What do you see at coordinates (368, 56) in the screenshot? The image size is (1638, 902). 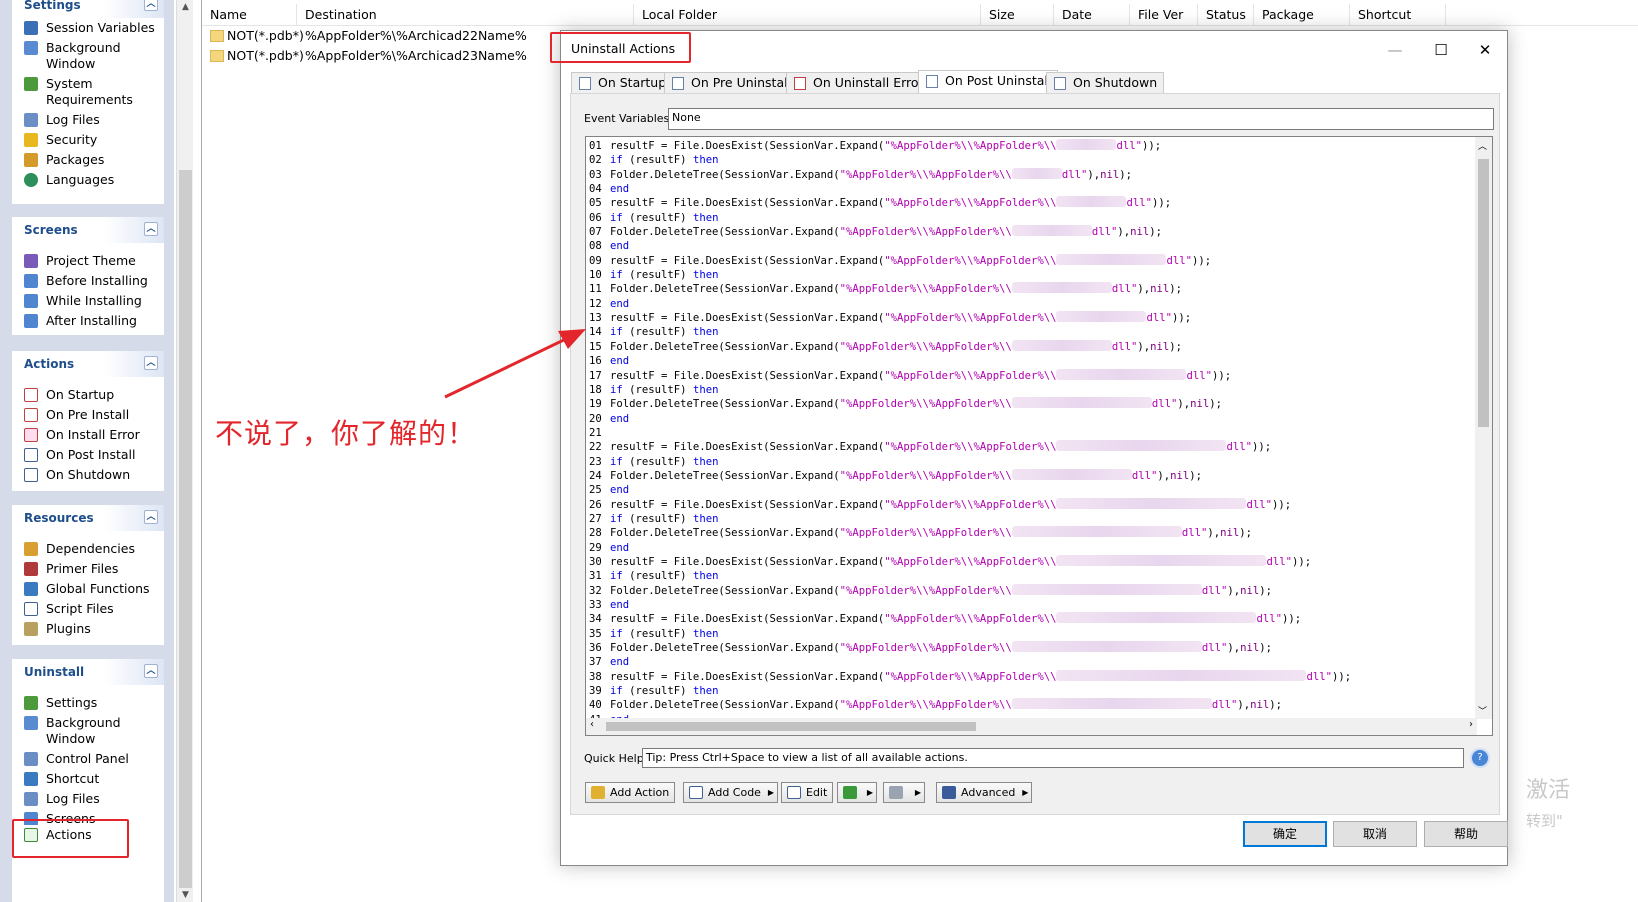 I see `table-row: NOT(*.pdb*) %AppFolder%\%Archicad23Name%` at bounding box center [368, 56].